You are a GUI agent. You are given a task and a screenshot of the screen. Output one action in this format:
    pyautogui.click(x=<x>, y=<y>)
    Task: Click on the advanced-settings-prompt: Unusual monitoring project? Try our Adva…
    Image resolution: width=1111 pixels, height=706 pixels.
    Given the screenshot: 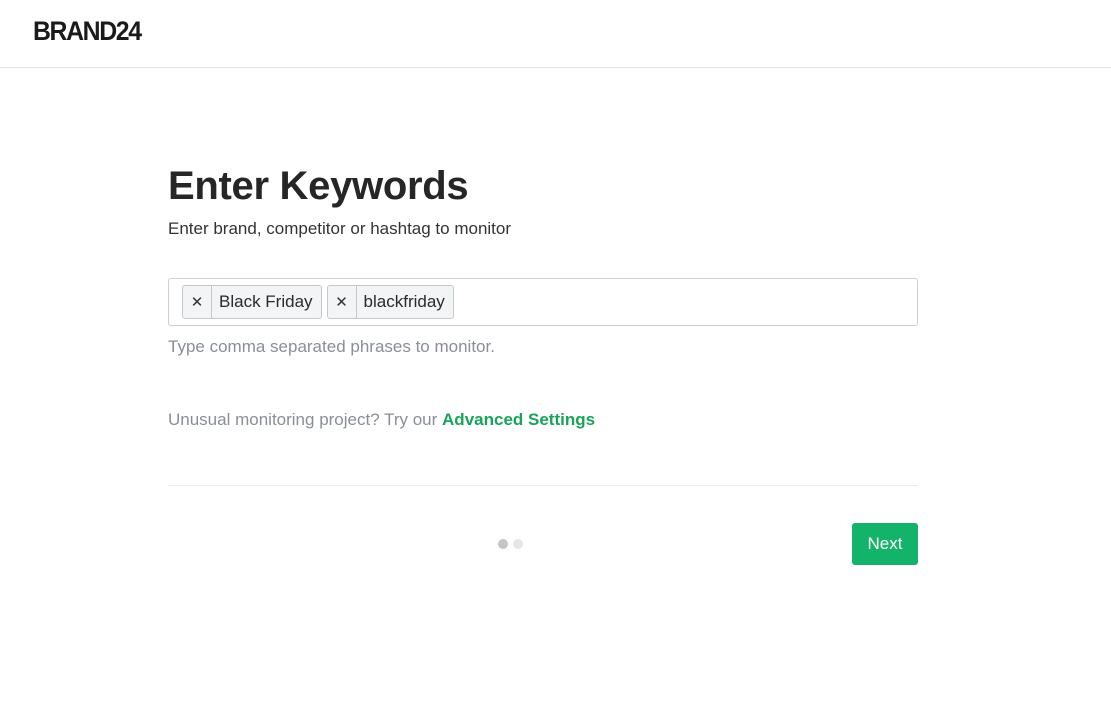 What is the action you would take?
    pyautogui.click(x=381, y=420)
    